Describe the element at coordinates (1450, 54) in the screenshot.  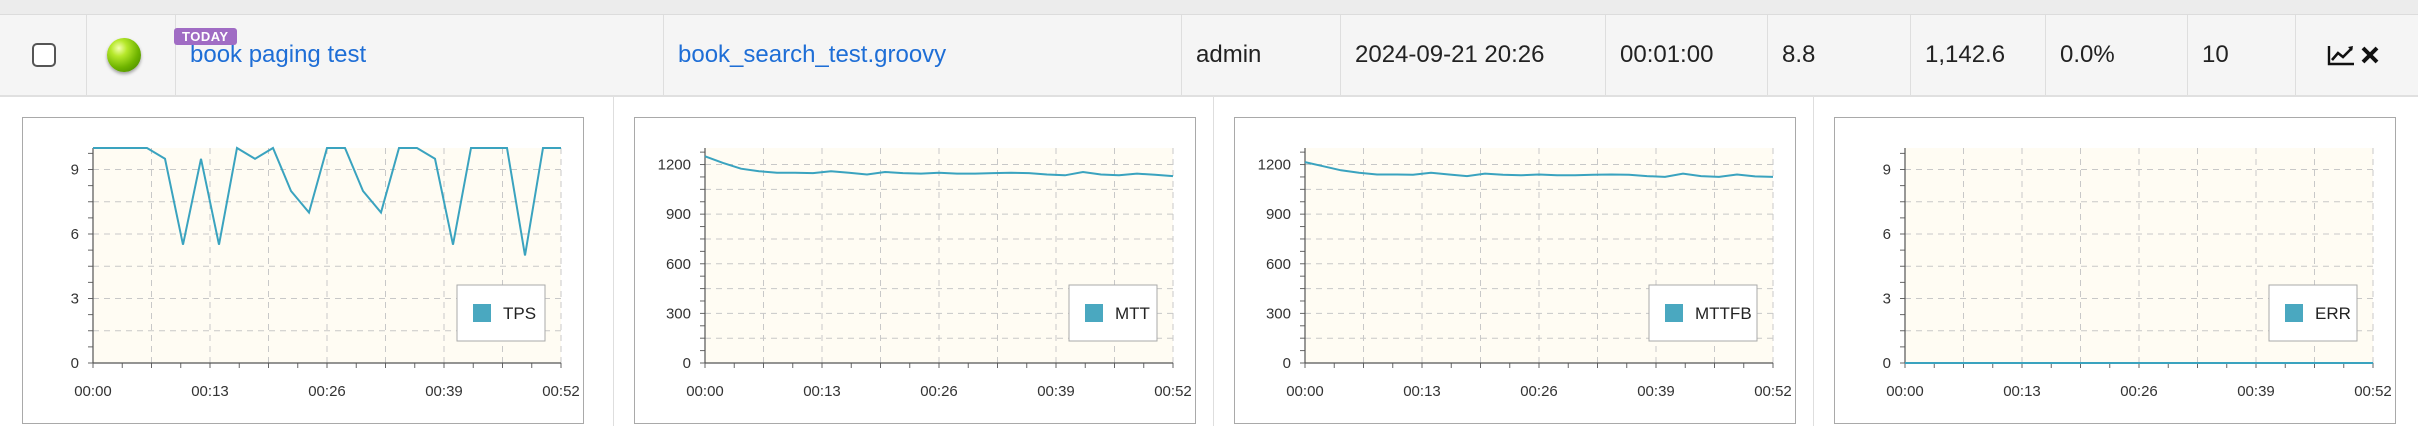
I see `start-time-value: 2024-09-21 20:26` at that location.